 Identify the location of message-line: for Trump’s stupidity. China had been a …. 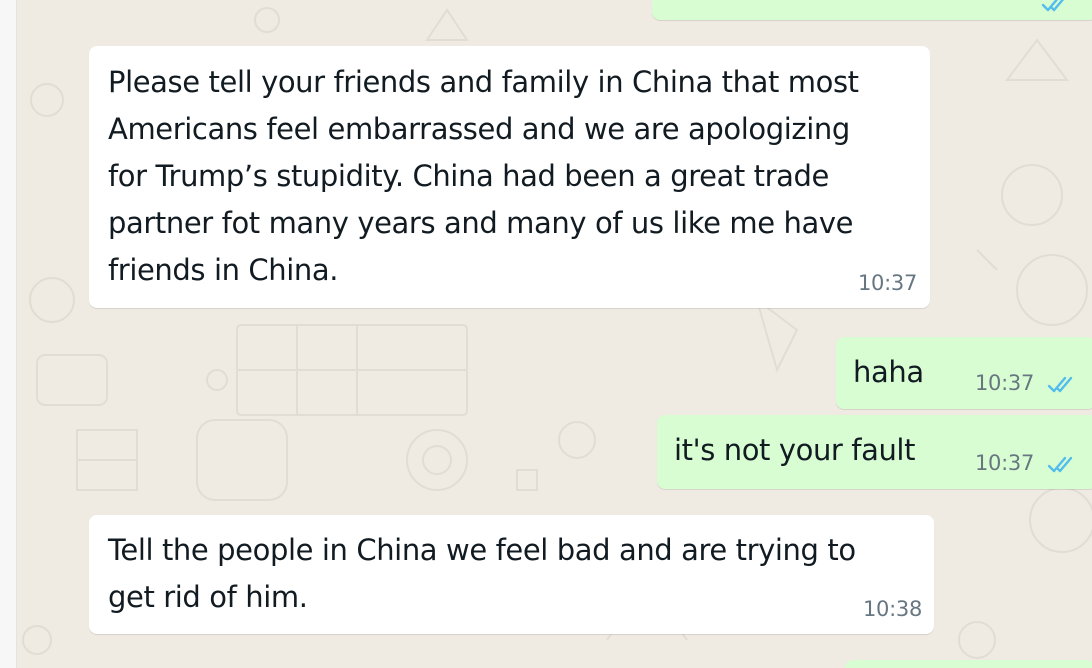
(468, 176).